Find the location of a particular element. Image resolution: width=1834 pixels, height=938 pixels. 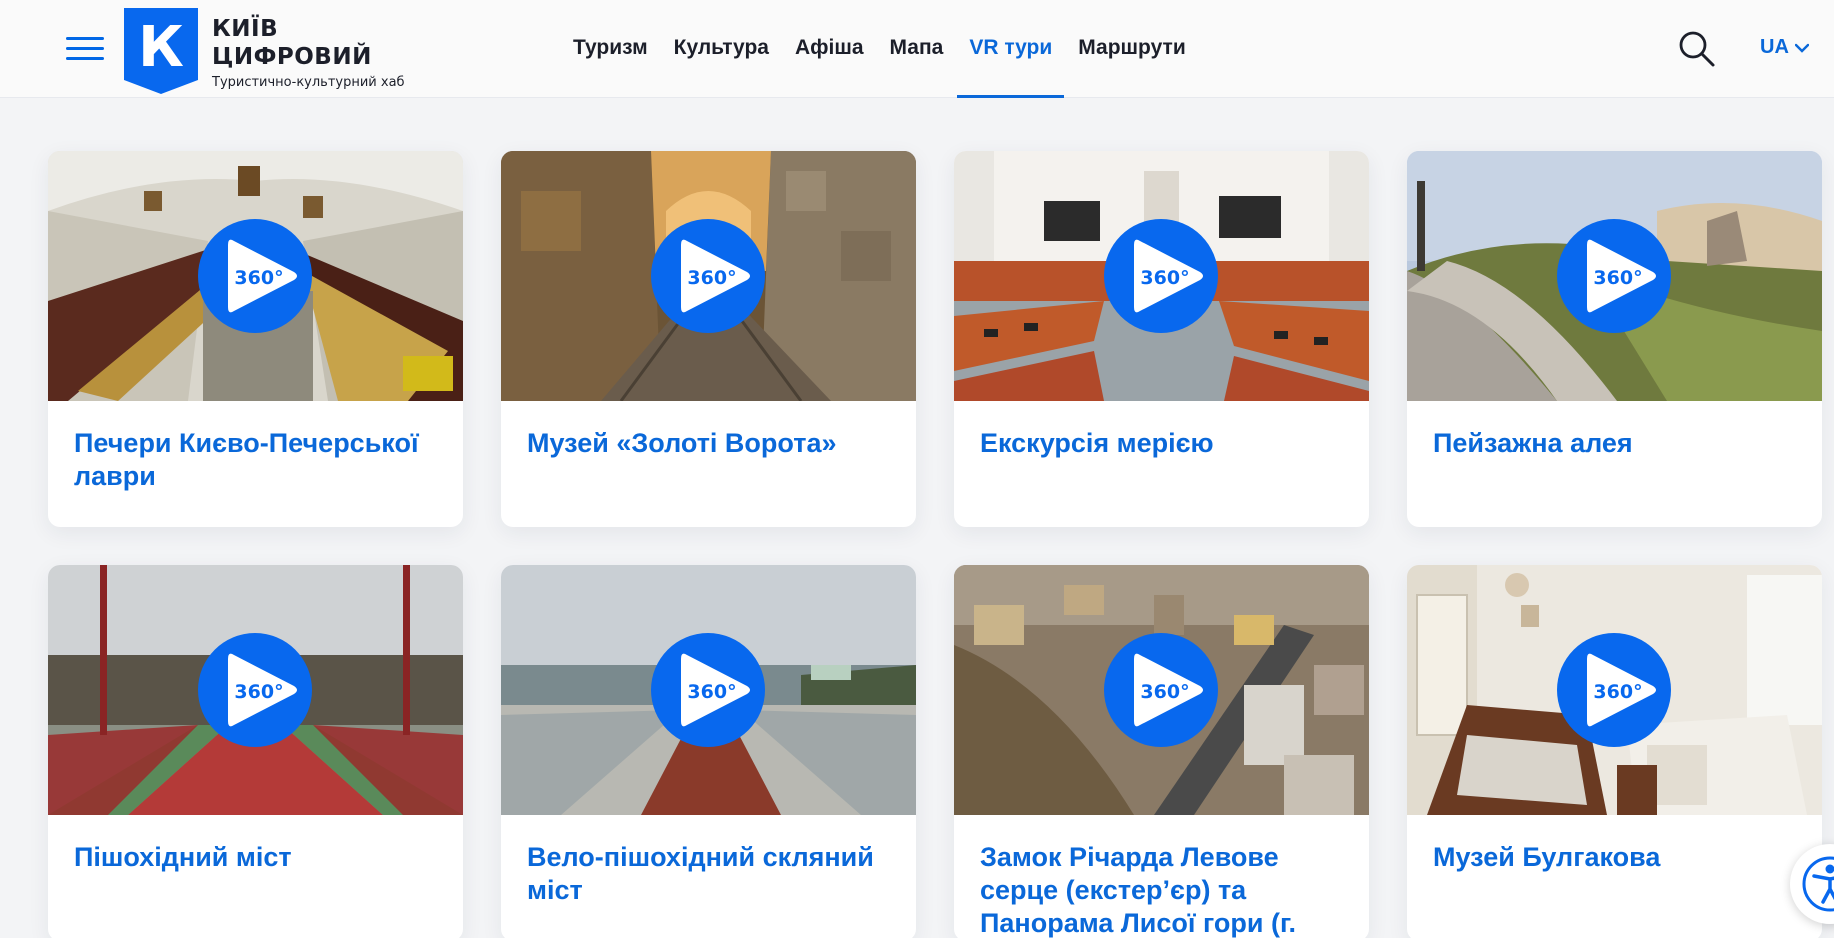

tour-title: Пейзажна алея is located at coordinates (1614, 430).